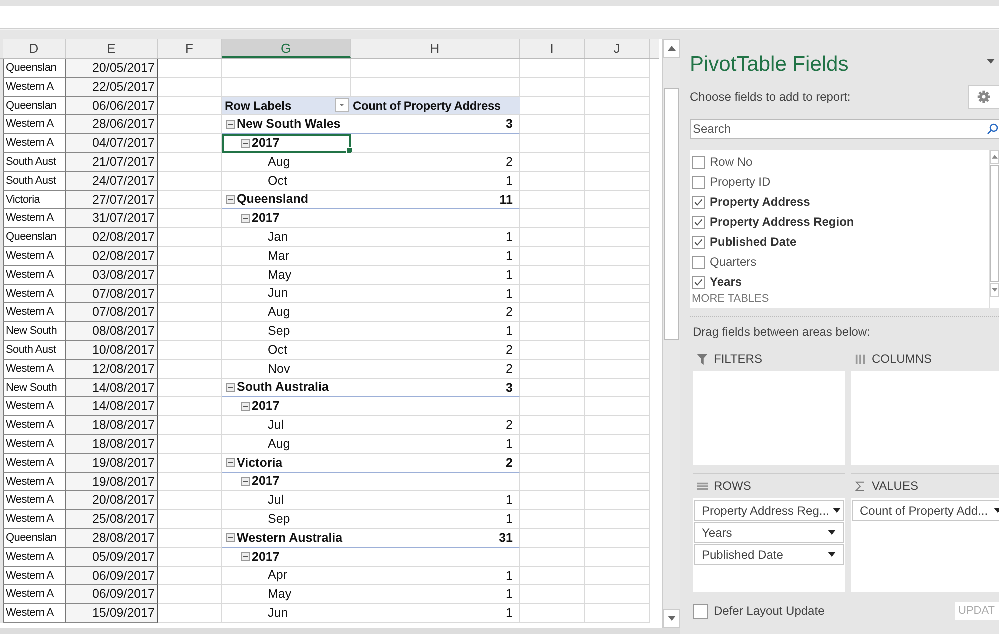 This screenshot has width=999, height=634. I want to click on pivot-cell: Western Australia, so click(286, 538).